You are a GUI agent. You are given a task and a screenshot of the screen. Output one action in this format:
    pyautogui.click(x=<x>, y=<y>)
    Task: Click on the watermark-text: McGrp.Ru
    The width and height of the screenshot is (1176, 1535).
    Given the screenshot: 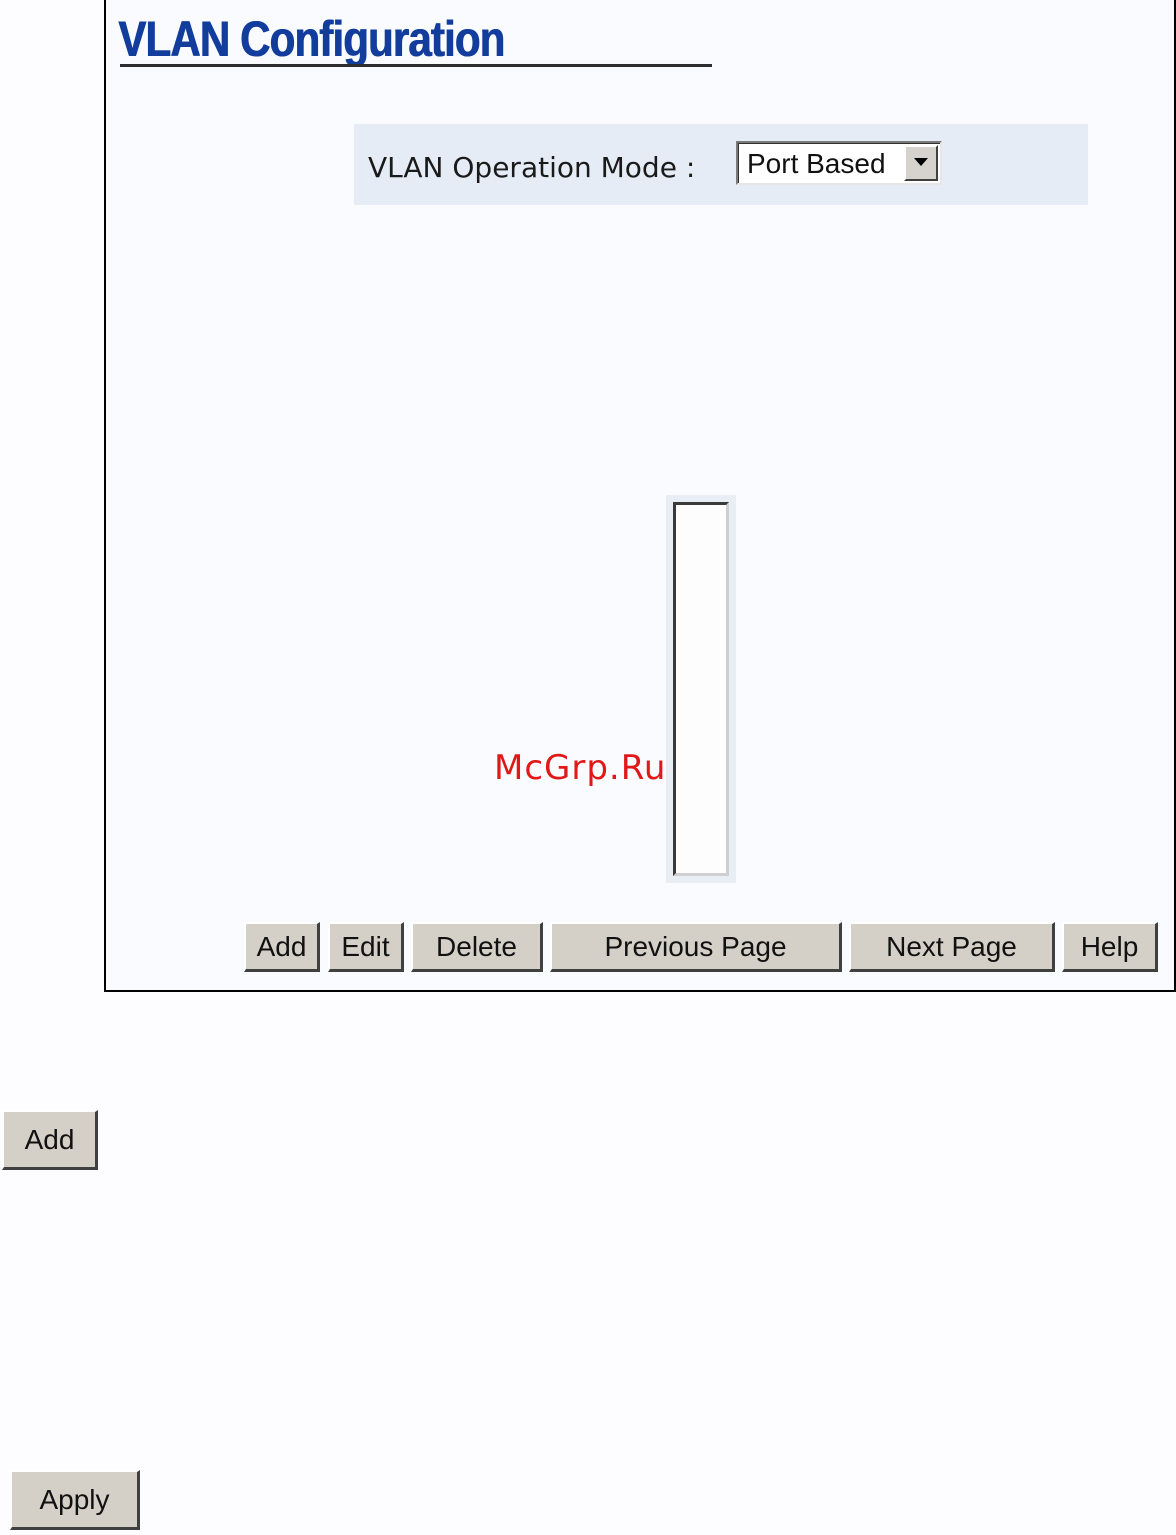 What is the action you would take?
    pyautogui.click(x=580, y=768)
    